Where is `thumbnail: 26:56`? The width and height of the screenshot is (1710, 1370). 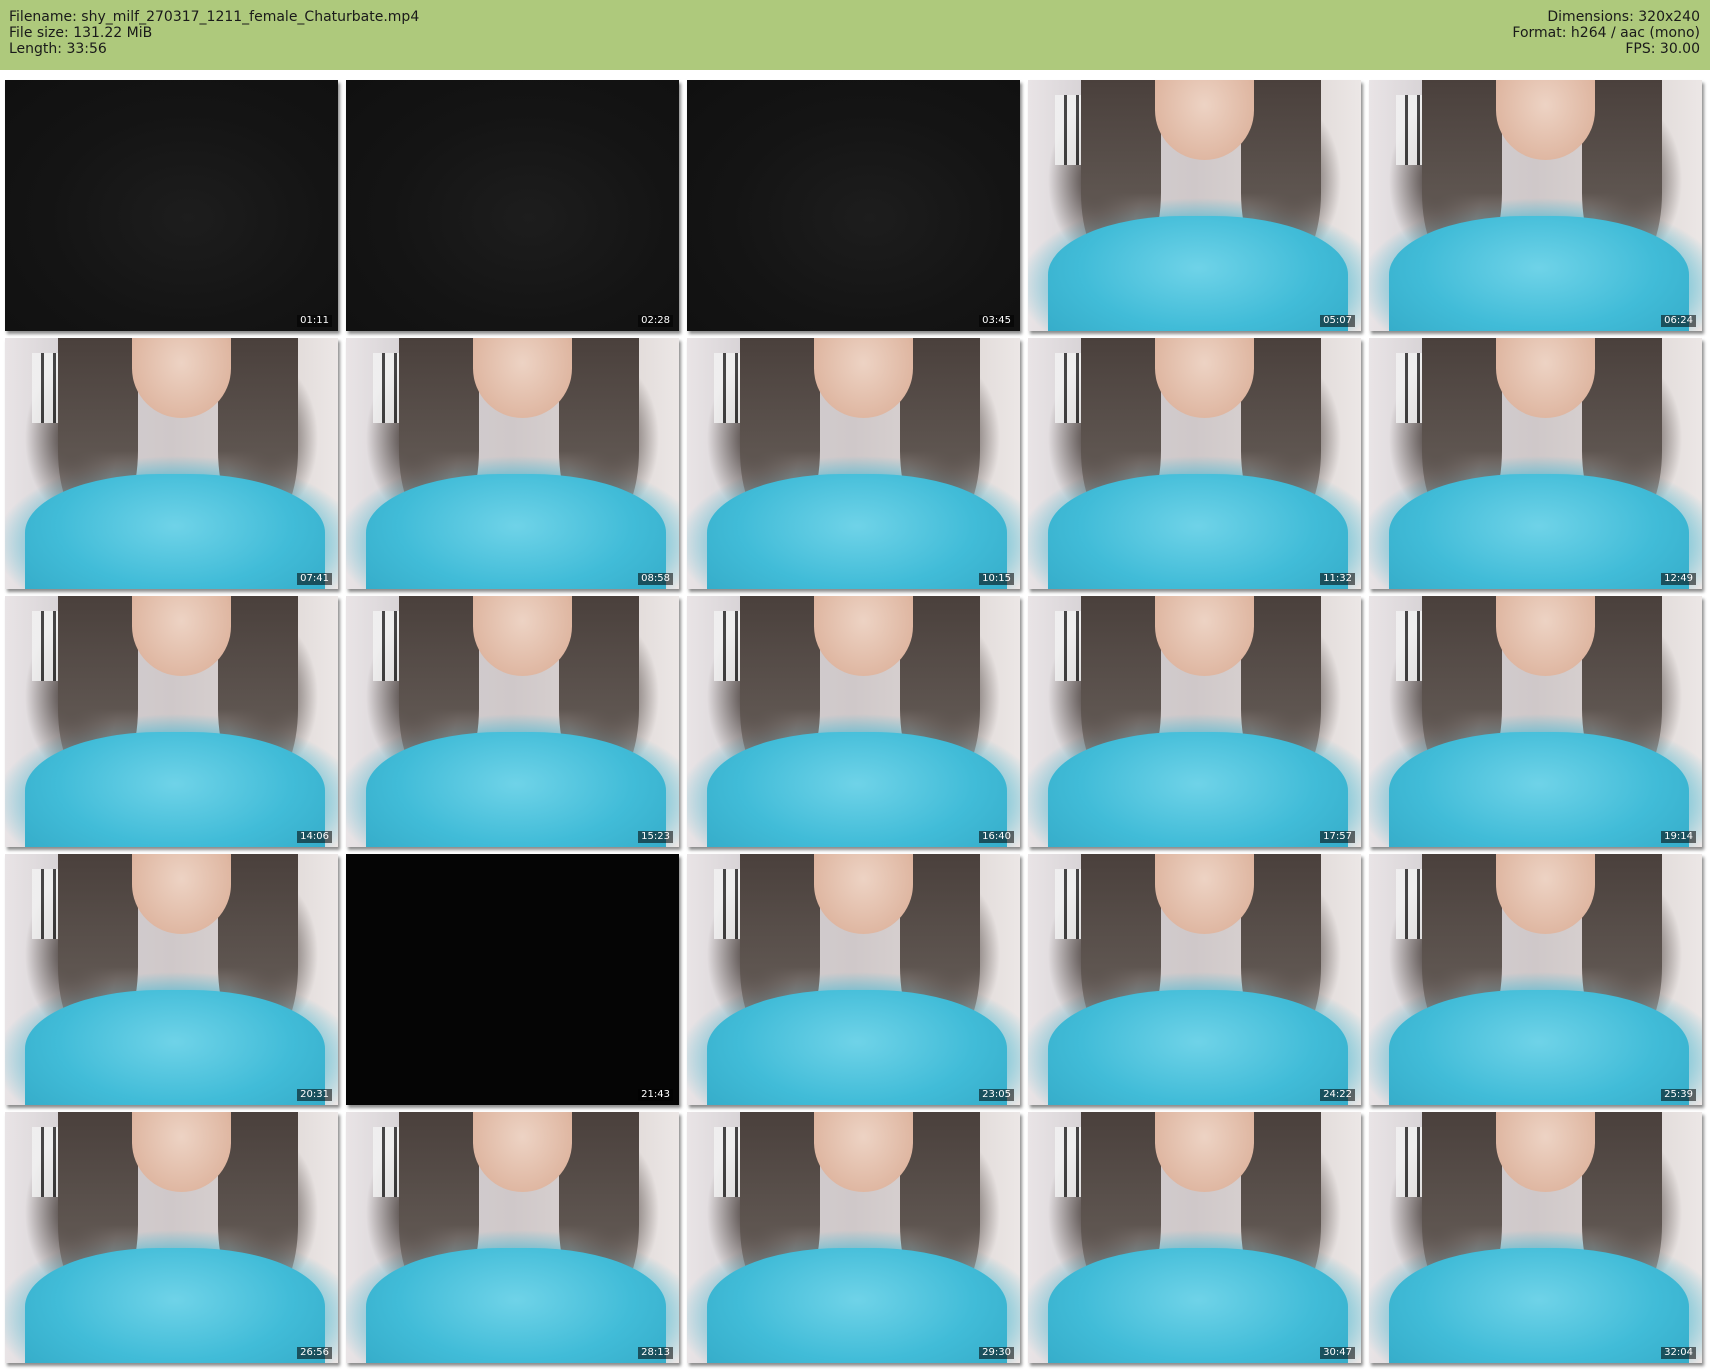 thumbnail: 26:56 is located at coordinates (171, 1237).